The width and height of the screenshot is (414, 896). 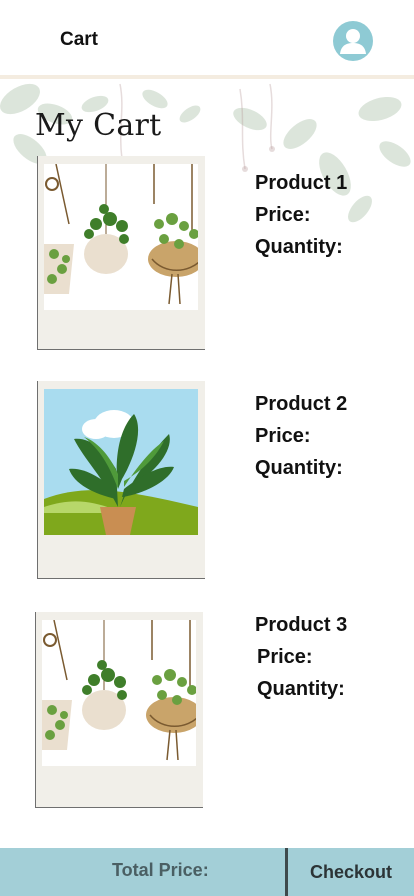 I want to click on product-info: Product 3 Price: Quantity:, so click(x=301, y=657).